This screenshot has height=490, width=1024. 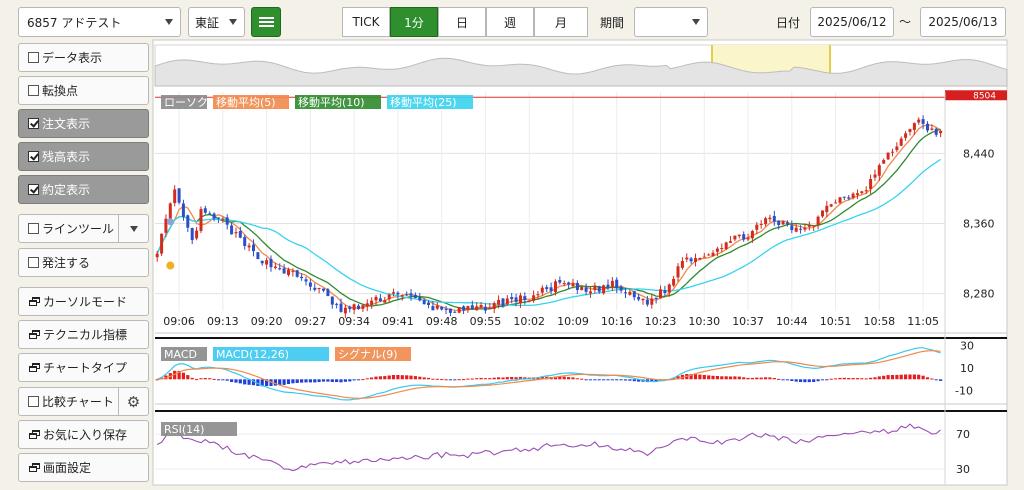 What do you see at coordinates (967, 368) in the screenshot?
I see `macd-tick-label: 10` at bounding box center [967, 368].